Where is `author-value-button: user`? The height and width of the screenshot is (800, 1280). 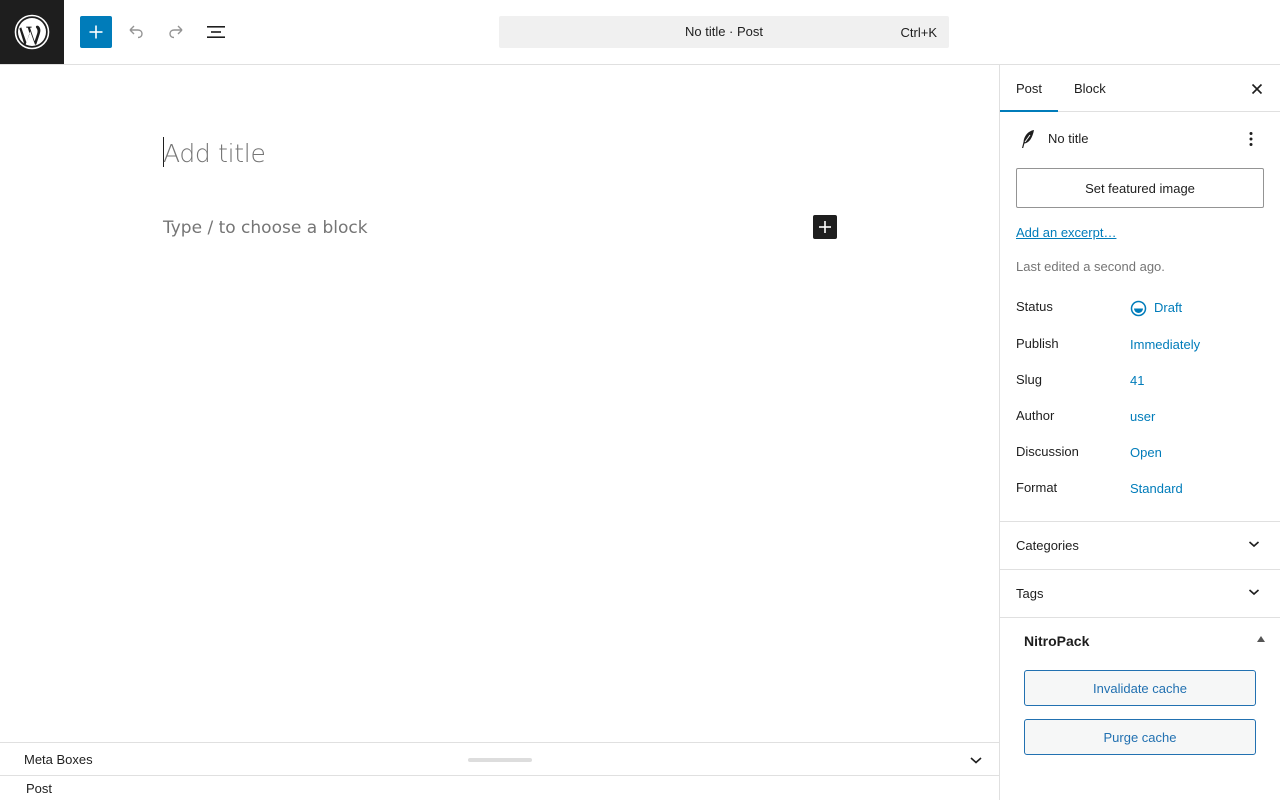
author-value-button: user is located at coordinates (1142, 416).